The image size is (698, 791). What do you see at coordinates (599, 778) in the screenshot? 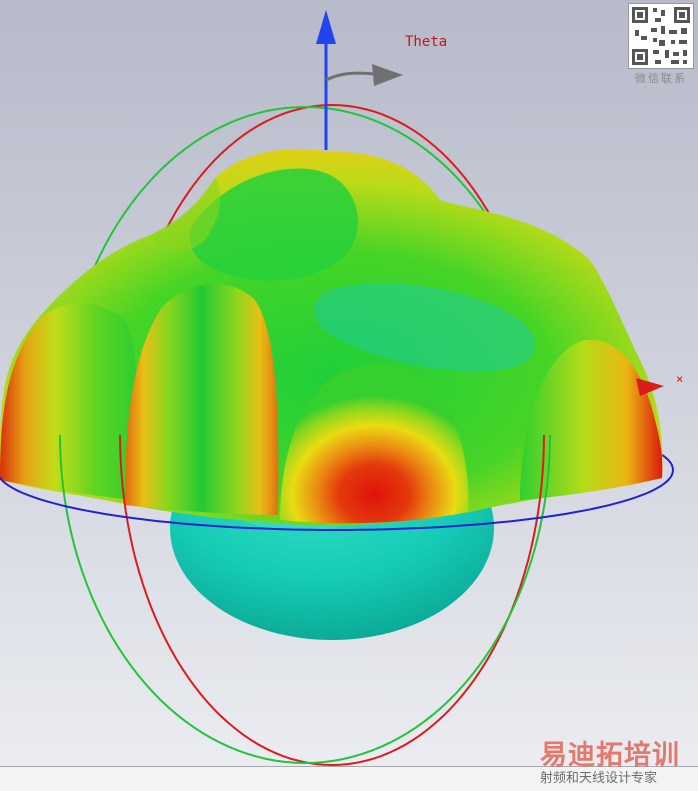
I see `watermark-subtitle: 射频和天线设计专家` at bounding box center [599, 778].